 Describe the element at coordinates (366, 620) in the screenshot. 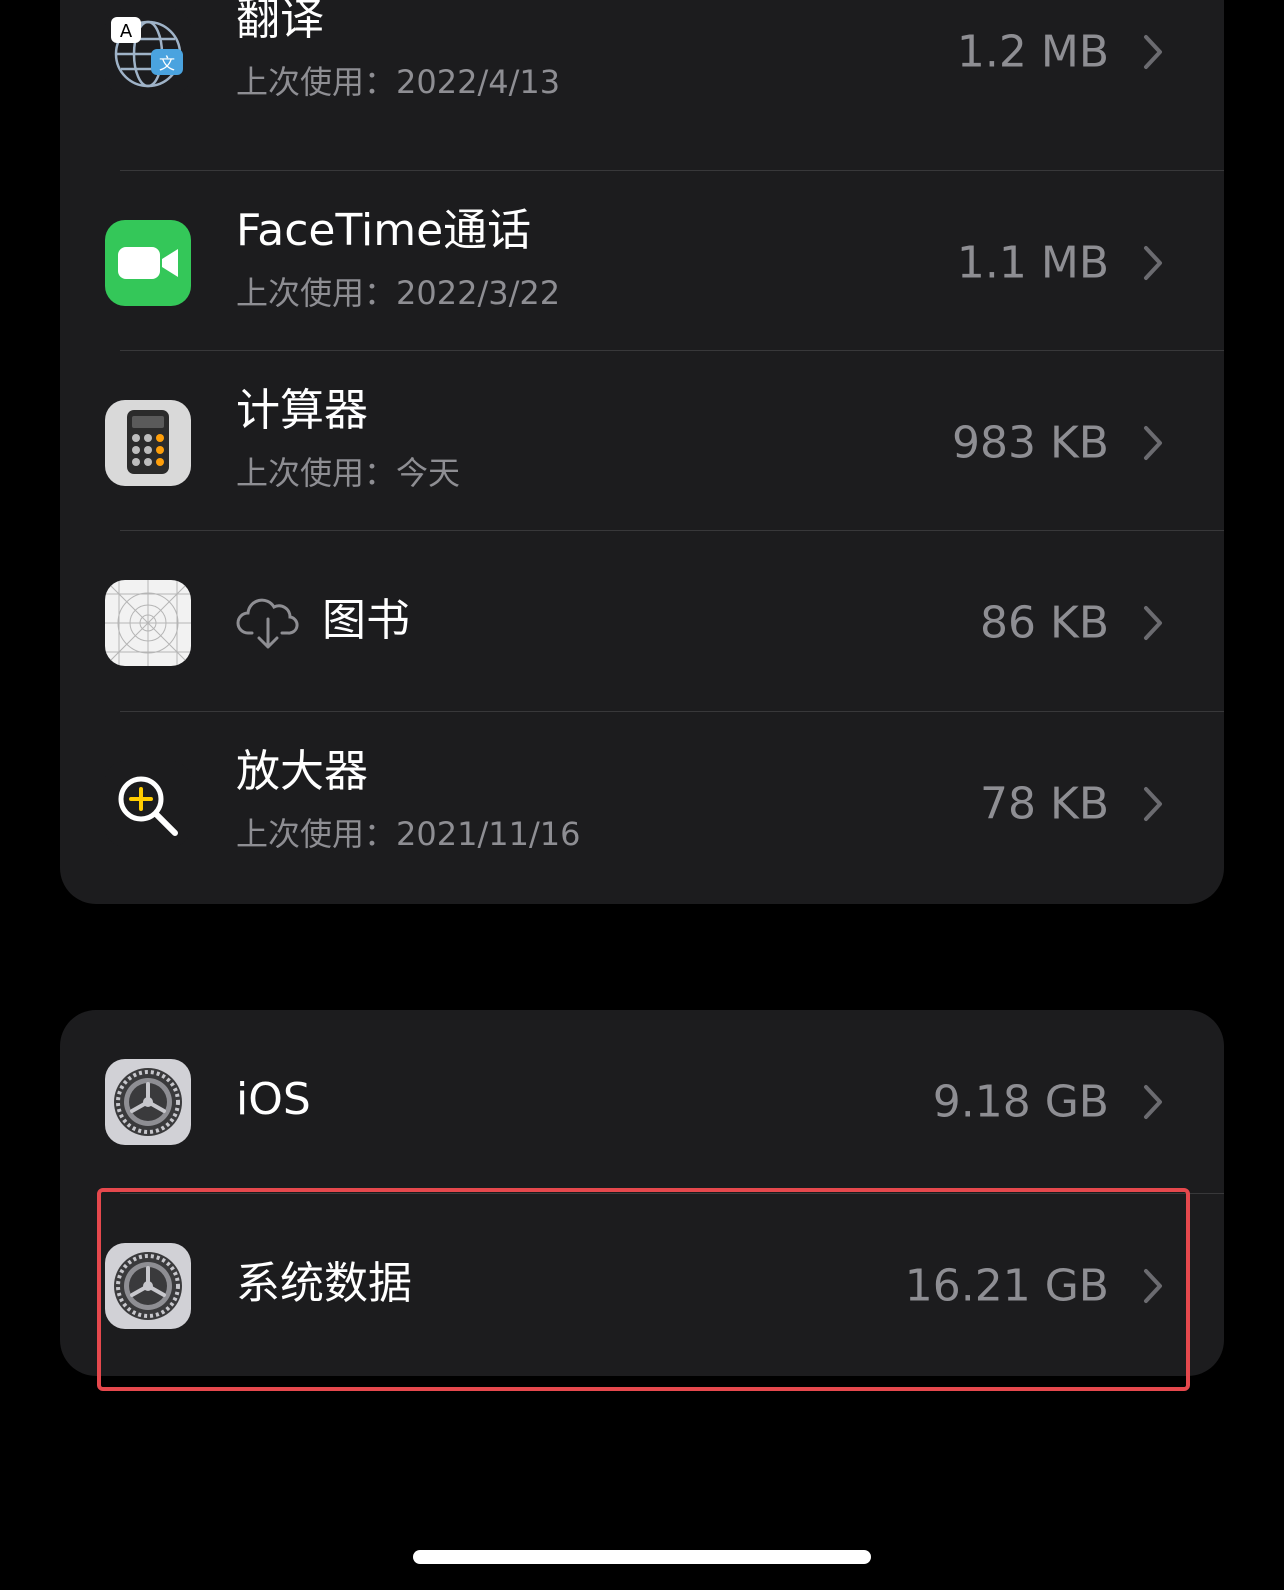

I see `app-name: 图书` at that location.